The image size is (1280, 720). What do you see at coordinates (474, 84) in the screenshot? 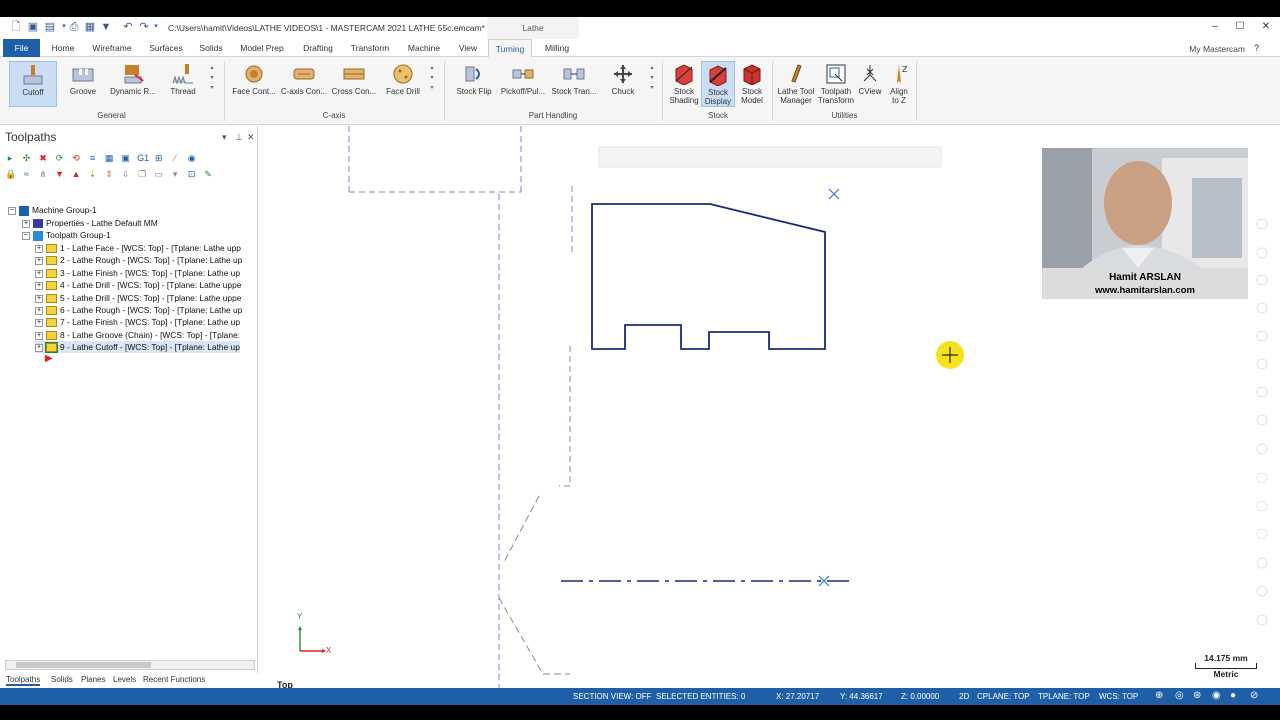
I see `stock-flip-button: Stock Flip` at bounding box center [474, 84].